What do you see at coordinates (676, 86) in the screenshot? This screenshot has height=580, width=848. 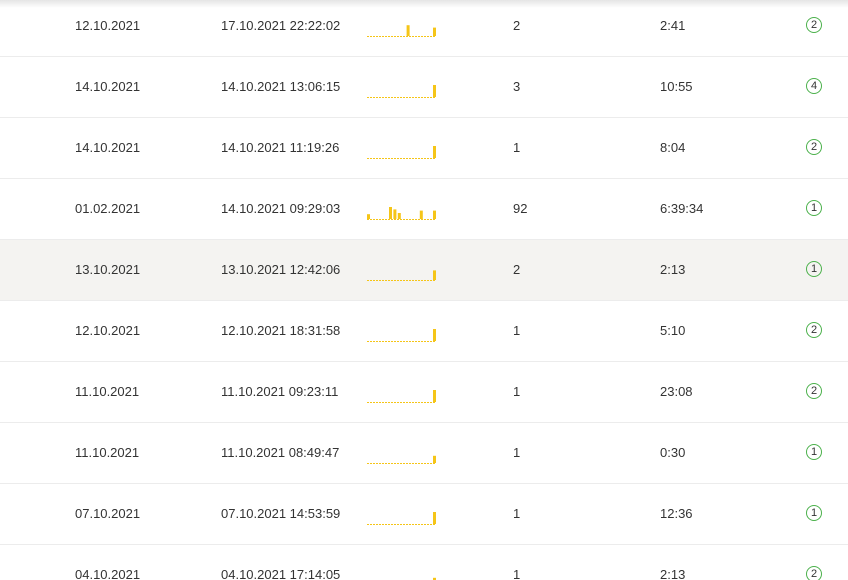 I see `total-duration: 10:55` at bounding box center [676, 86].